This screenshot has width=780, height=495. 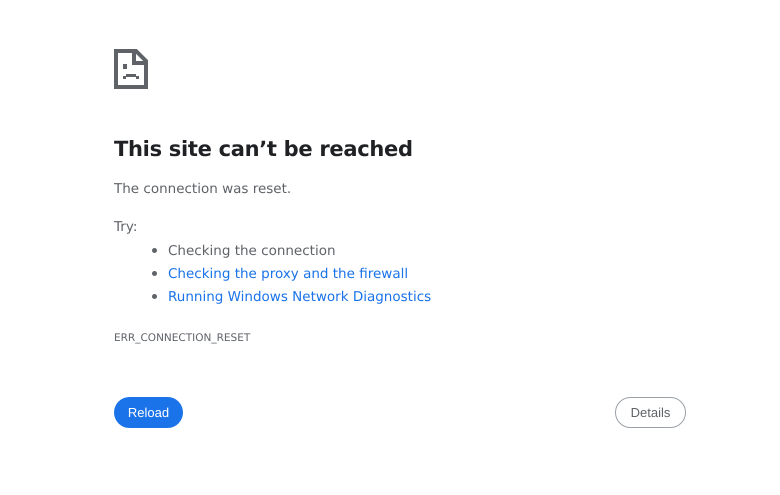 What do you see at coordinates (148, 412) in the screenshot?
I see `reload-button: Reload` at bounding box center [148, 412].